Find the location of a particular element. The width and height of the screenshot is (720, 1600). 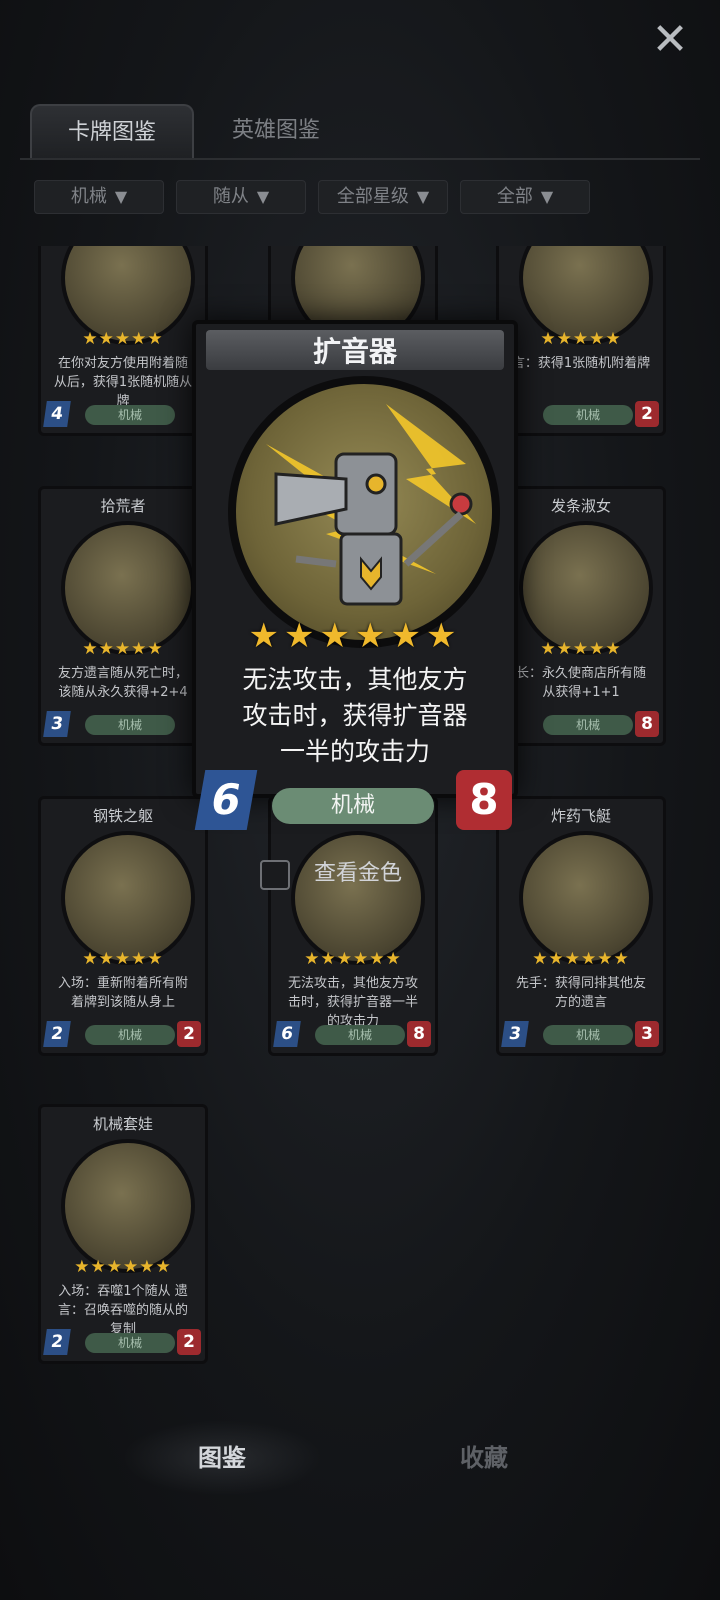

filter-label: 机械 is located at coordinates (88, 196).